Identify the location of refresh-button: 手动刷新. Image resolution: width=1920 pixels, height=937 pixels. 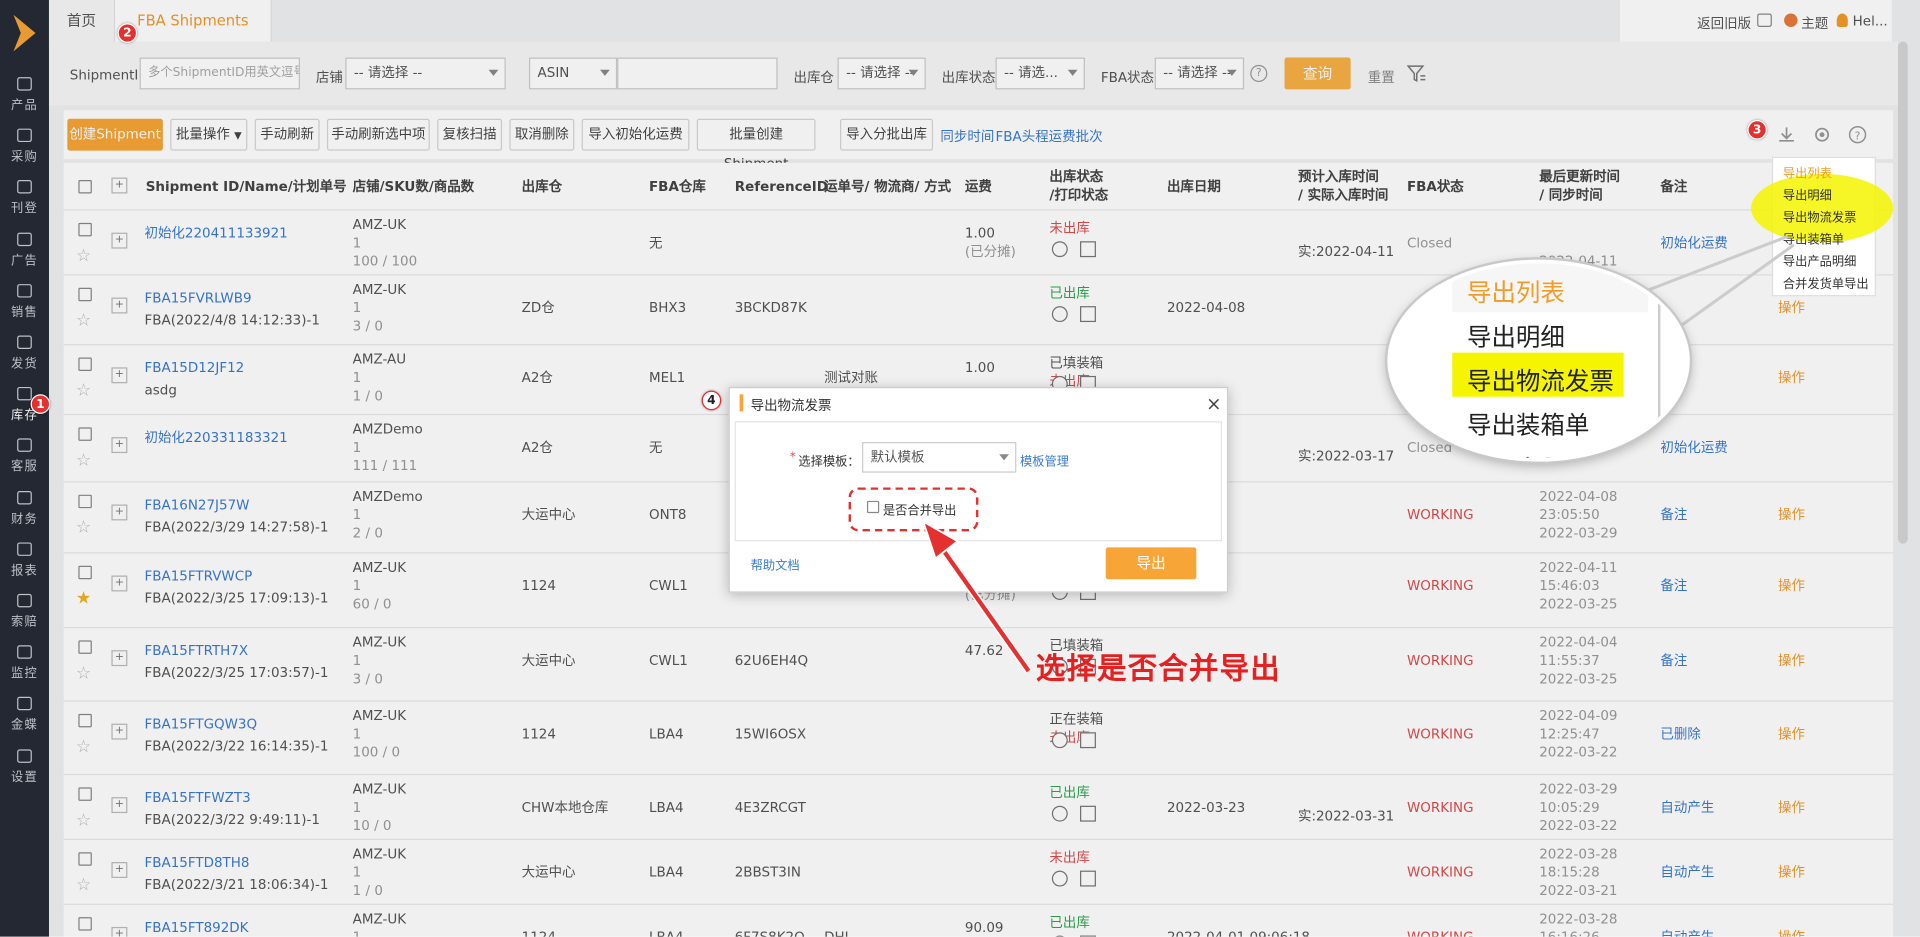
(287, 134).